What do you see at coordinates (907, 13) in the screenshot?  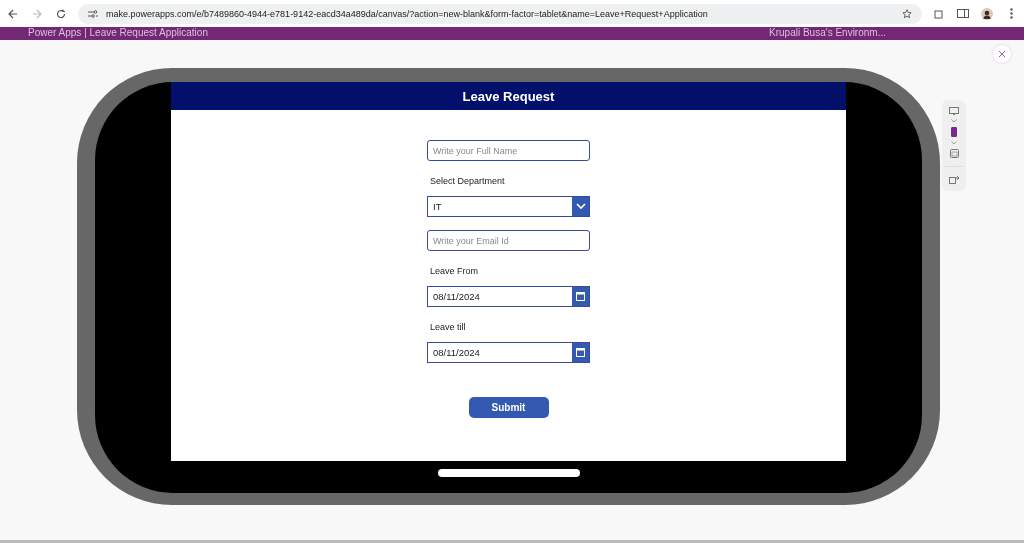 I see `star-icon` at bounding box center [907, 13].